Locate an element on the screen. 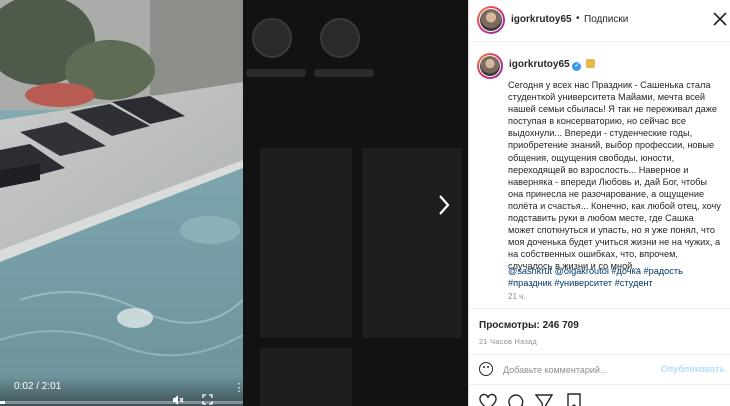 Image resolution: width=730 pixels, height=406 pixels. smiley-icon is located at coordinates (486, 369).